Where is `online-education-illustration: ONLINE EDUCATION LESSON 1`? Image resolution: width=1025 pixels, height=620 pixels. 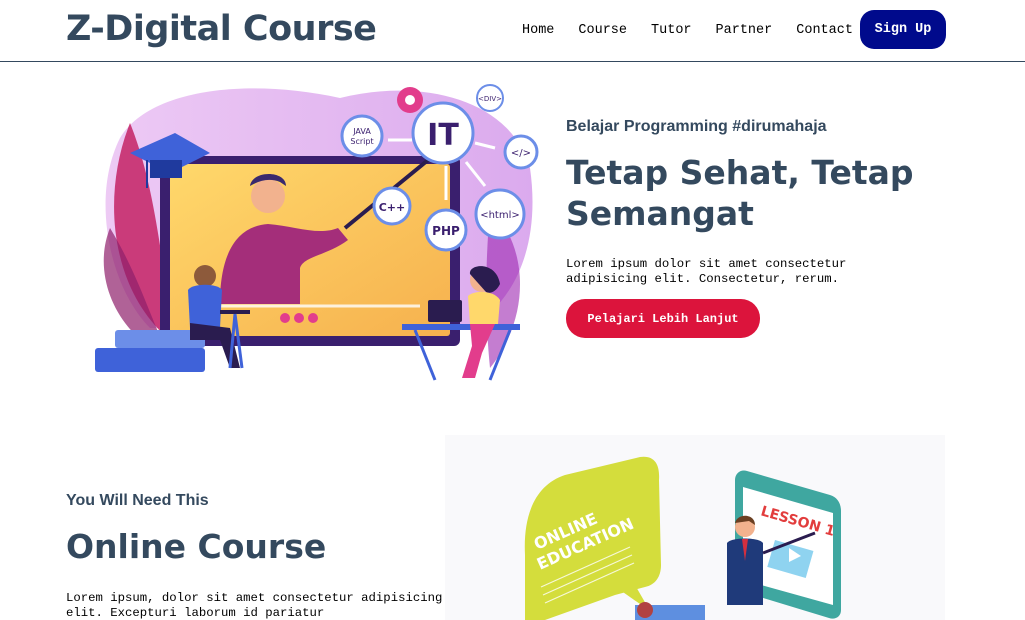
online-education-illustration: ONLINE EDUCATION LESSON 1 is located at coordinates (695, 527).